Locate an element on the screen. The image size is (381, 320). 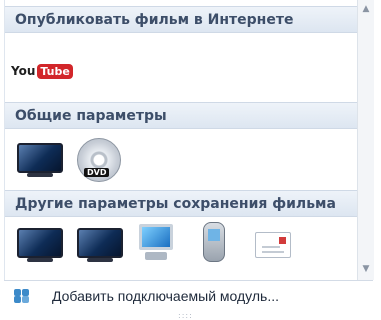
phone-screen is located at coordinates (214, 235).